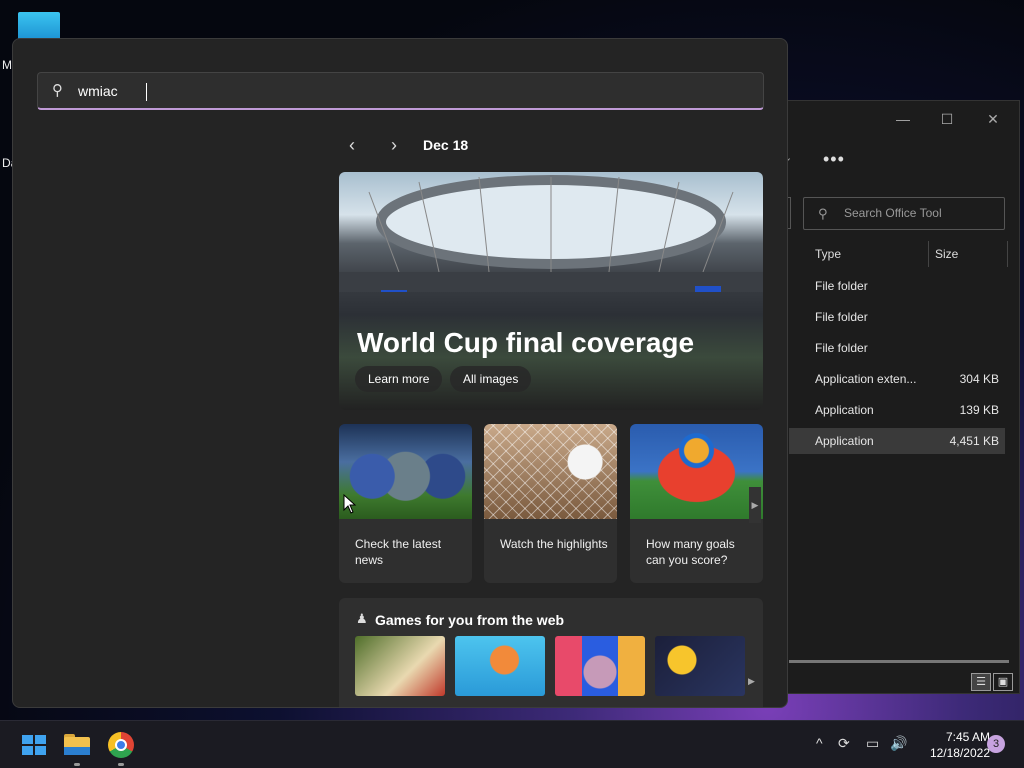 Image resolution: width=1024 pixels, height=768 pixels. Describe the element at coordinates (751, 681) in the screenshot. I see `games-scroll-right-button: ▶` at that location.